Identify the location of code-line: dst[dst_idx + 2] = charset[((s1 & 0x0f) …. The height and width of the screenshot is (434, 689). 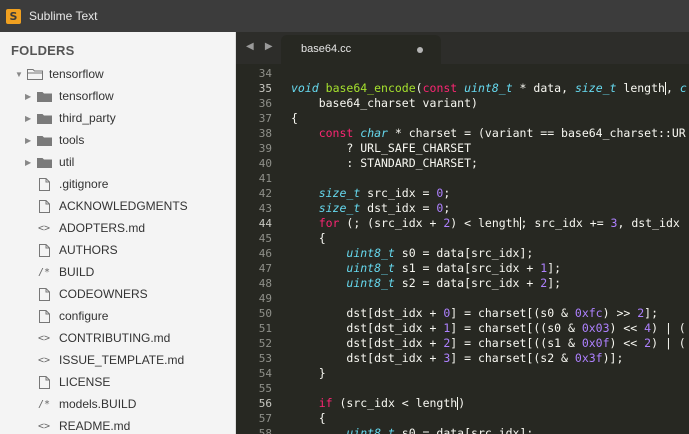
(490, 343).